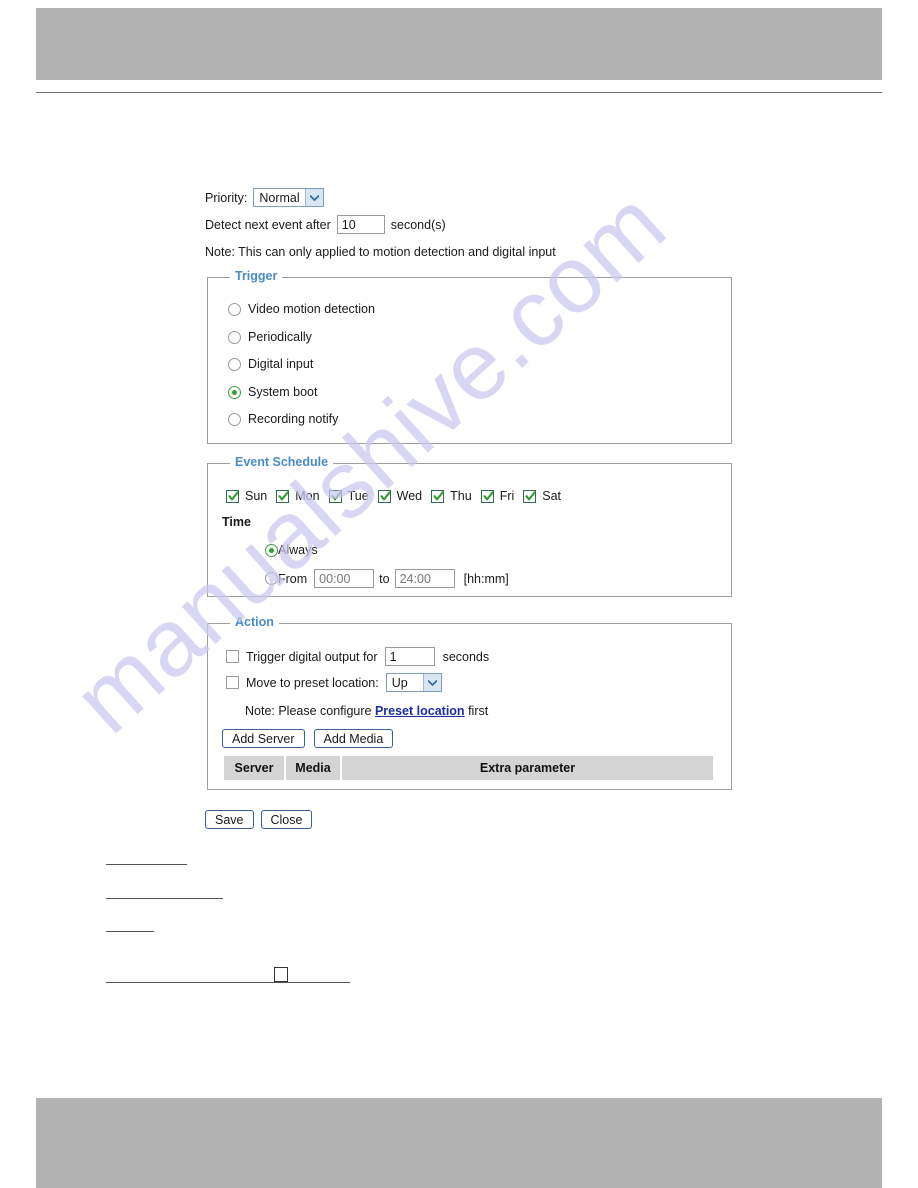  Describe the element at coordinates (282, 462) in the screenshot. I see `event-schedule-legend: Event Schedule` at that location.